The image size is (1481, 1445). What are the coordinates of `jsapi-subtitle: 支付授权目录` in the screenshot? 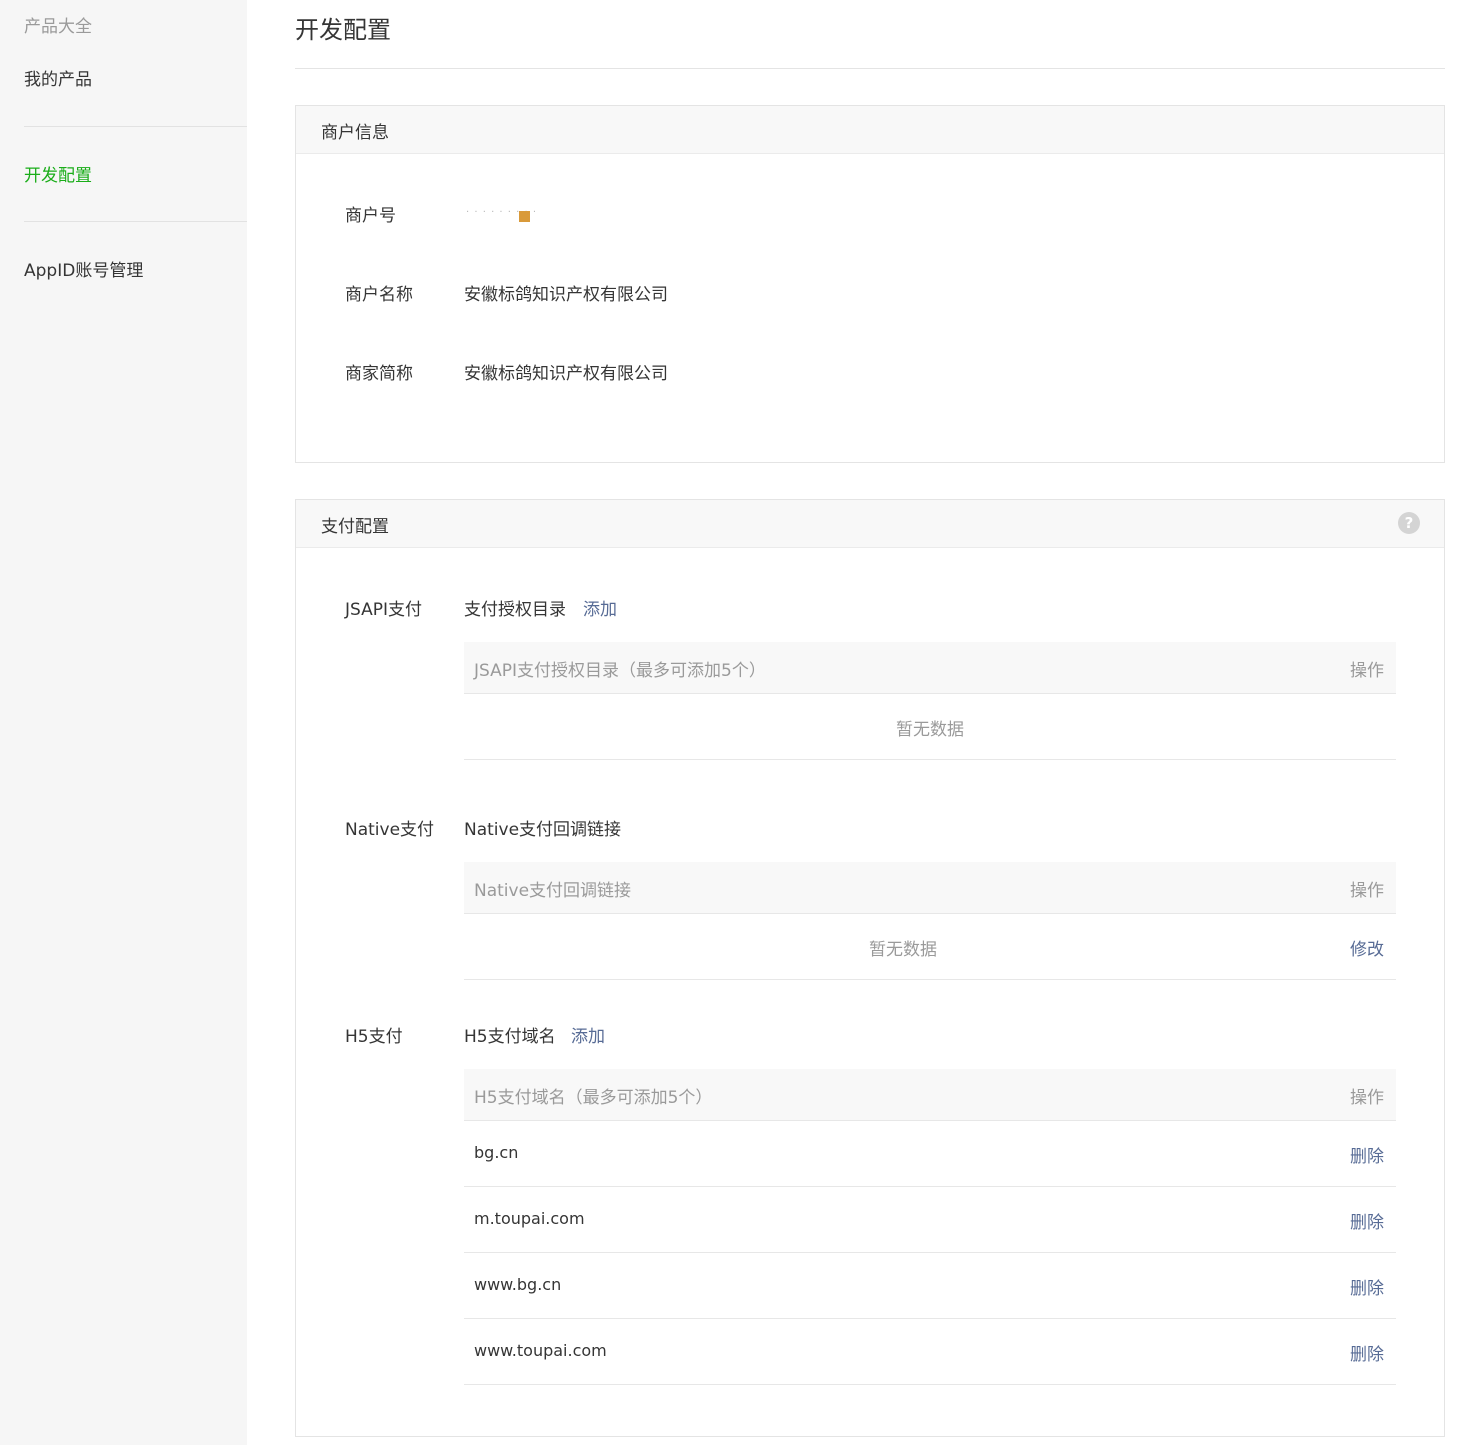 It's located at (515, 610).